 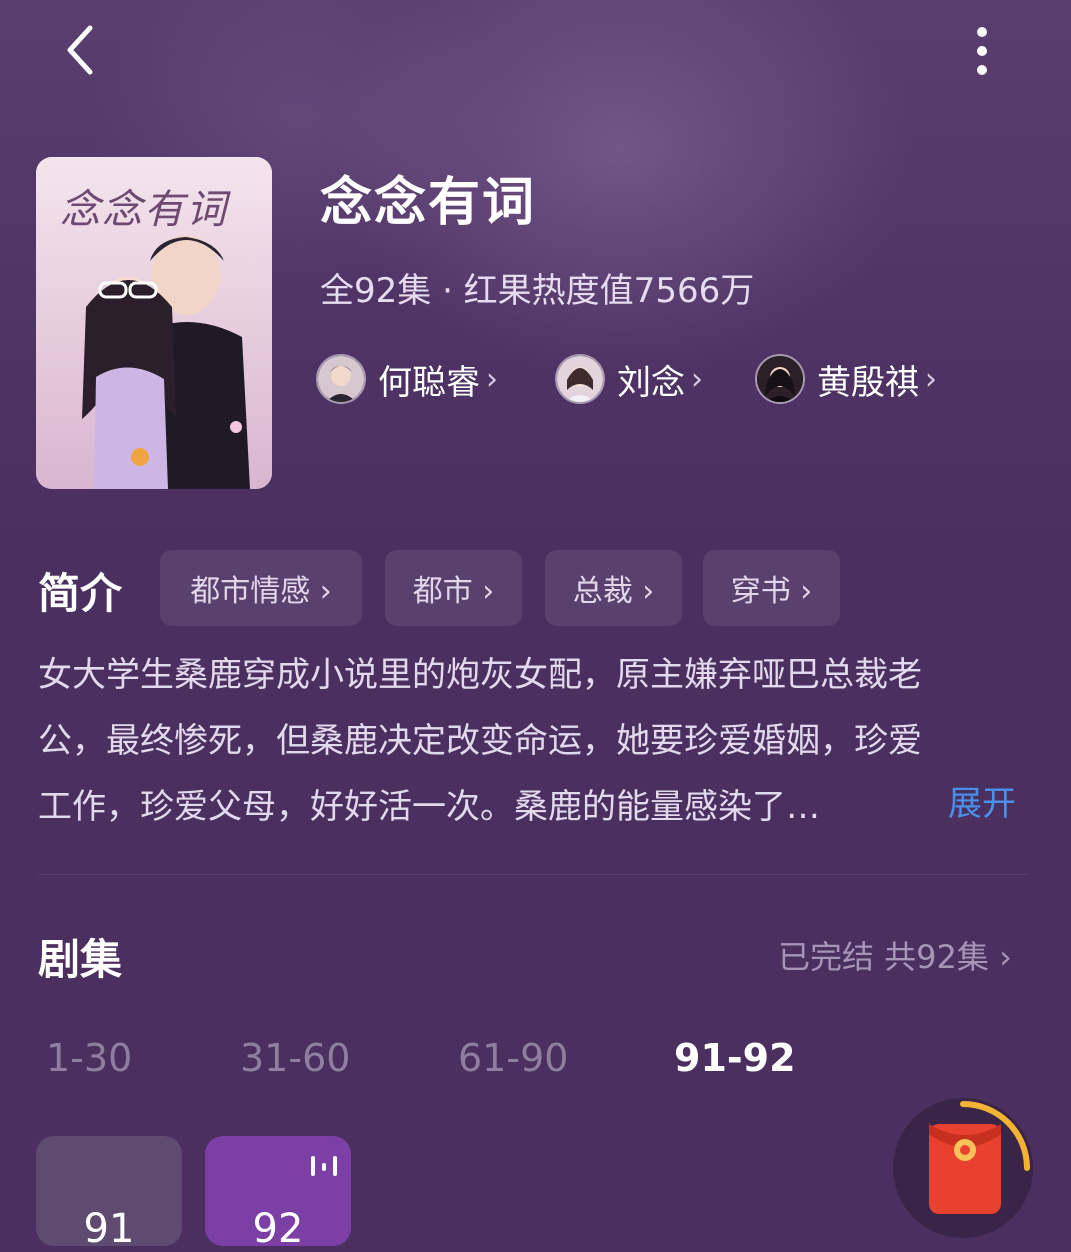 I want to click on cast-member: 何聪睿 ›, so click(x=407, y=379).